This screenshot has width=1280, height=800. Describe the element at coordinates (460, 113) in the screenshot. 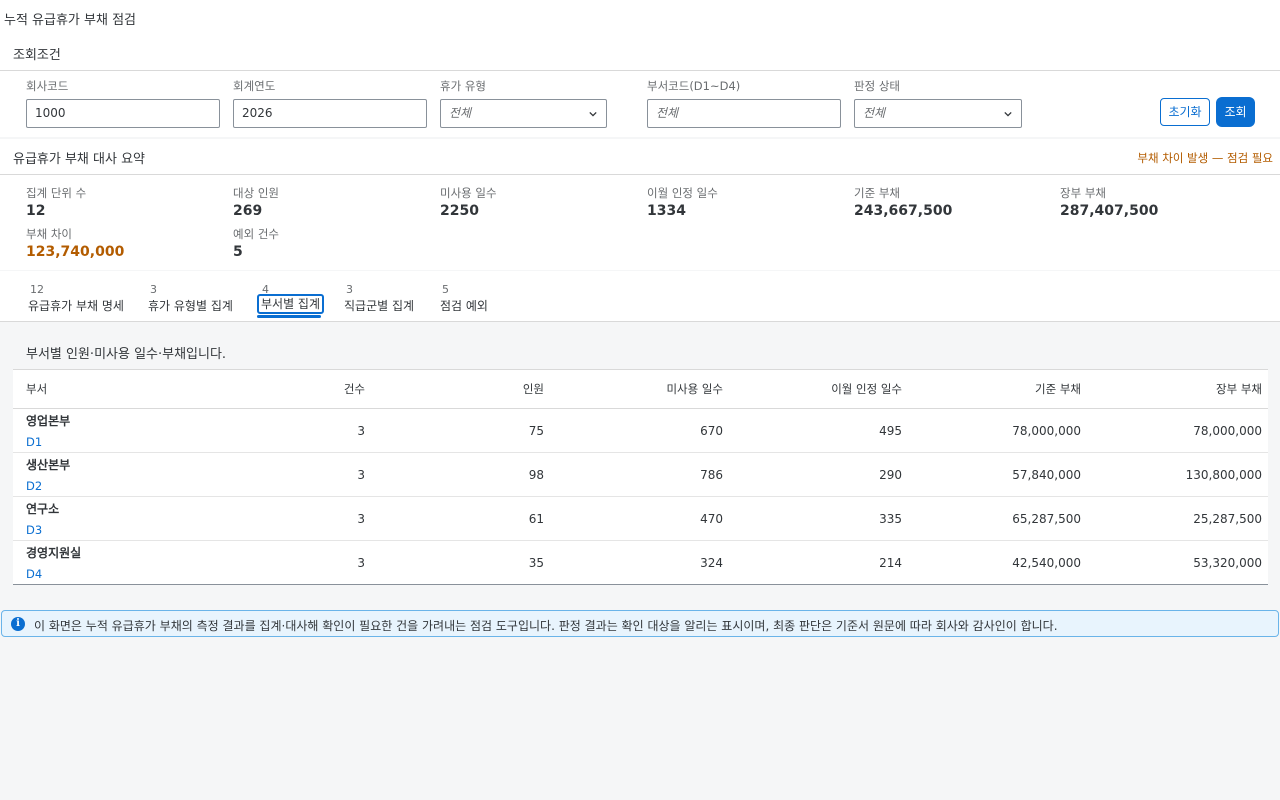

I see `leave-type-value: 전체` at that location.